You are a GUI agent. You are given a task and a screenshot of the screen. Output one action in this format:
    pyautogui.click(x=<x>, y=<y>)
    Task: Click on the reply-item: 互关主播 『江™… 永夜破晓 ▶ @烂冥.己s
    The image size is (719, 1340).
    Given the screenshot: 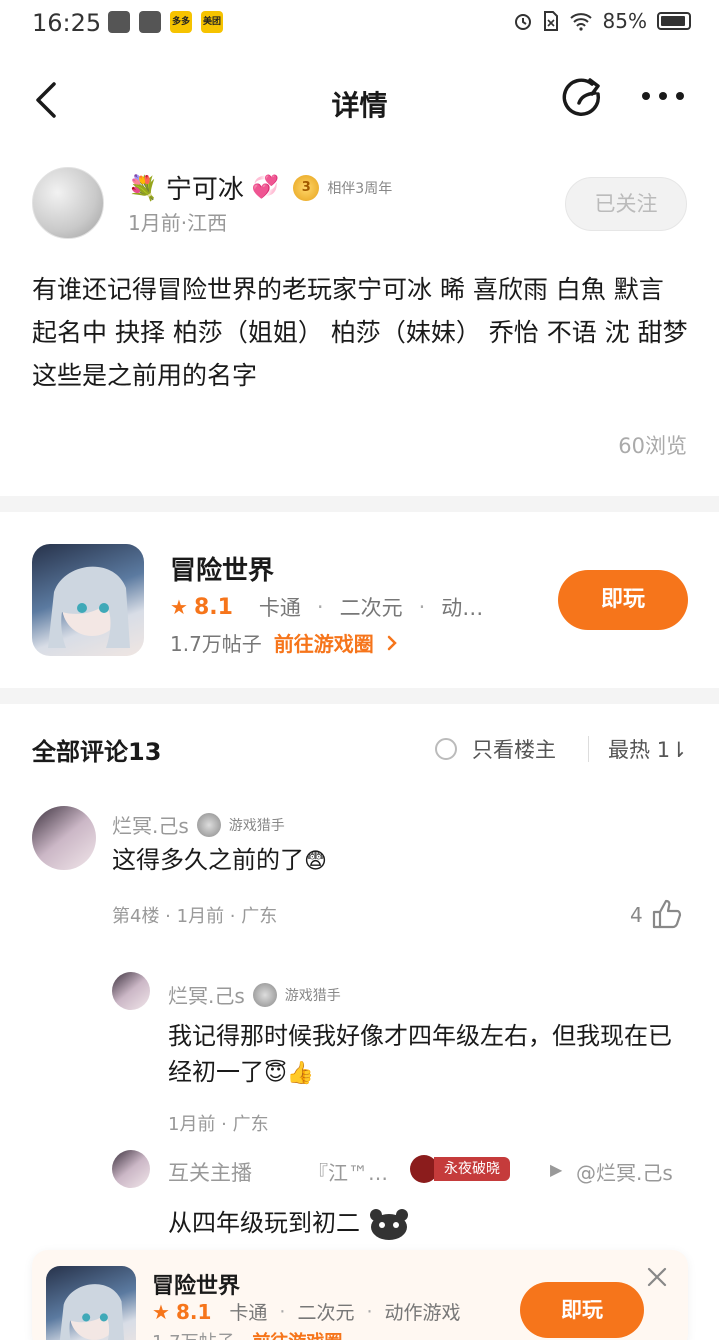 What is the action you would take?
    pyautogui.click(x=407, y=1170)
    